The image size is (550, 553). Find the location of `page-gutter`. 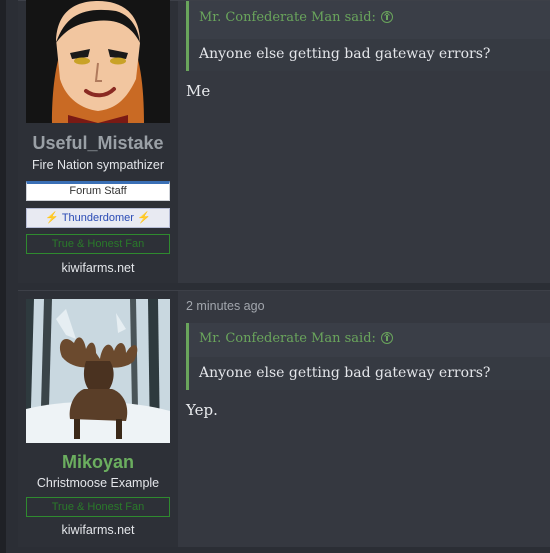

page-gutter is located at coordinates (3, 276).